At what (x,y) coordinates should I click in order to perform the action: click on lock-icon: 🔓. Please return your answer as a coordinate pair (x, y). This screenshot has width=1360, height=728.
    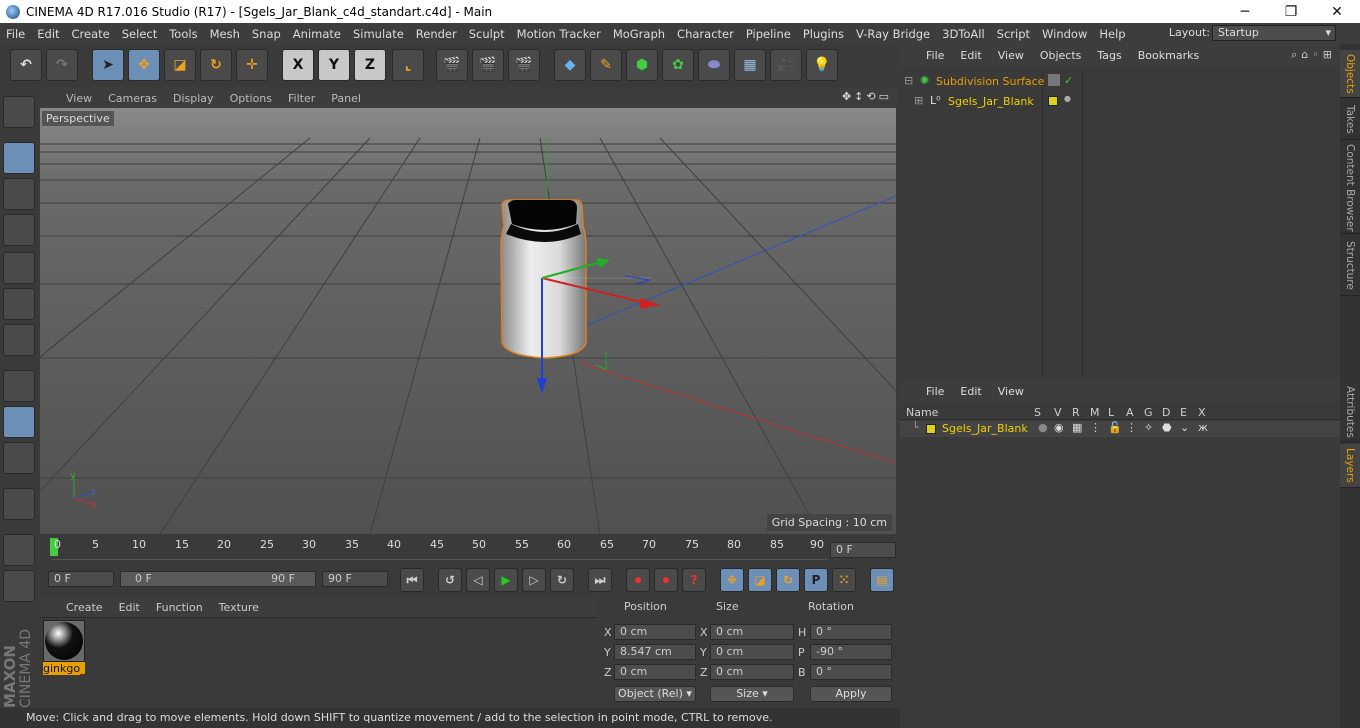
    Looking at the image, I should click on (1115, 427).